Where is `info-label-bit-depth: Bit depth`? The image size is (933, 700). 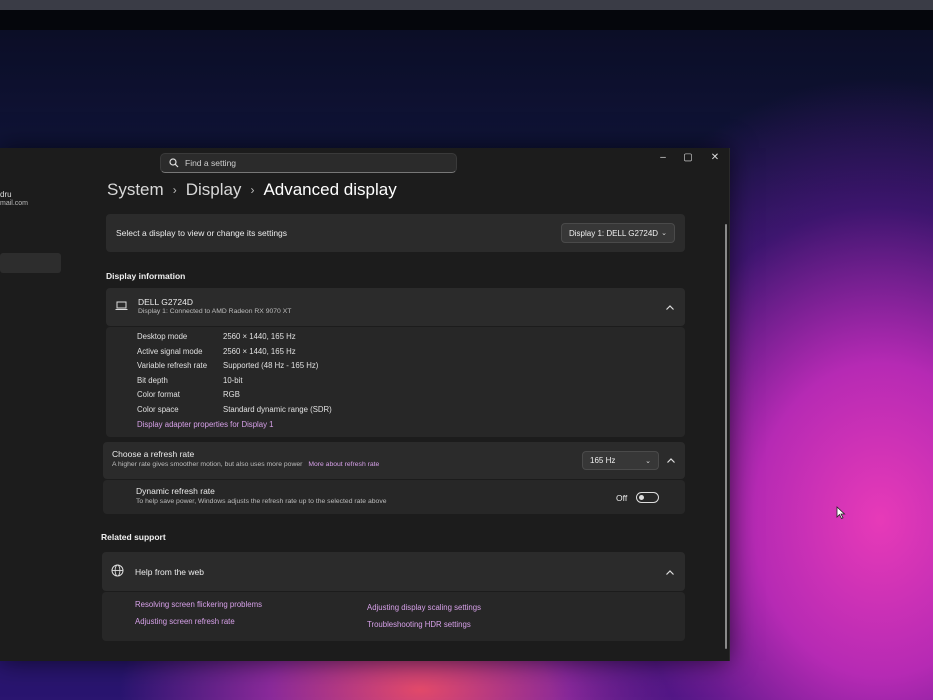
info-label-bit-depth: Bit depth is located at coordinates (152, 380).